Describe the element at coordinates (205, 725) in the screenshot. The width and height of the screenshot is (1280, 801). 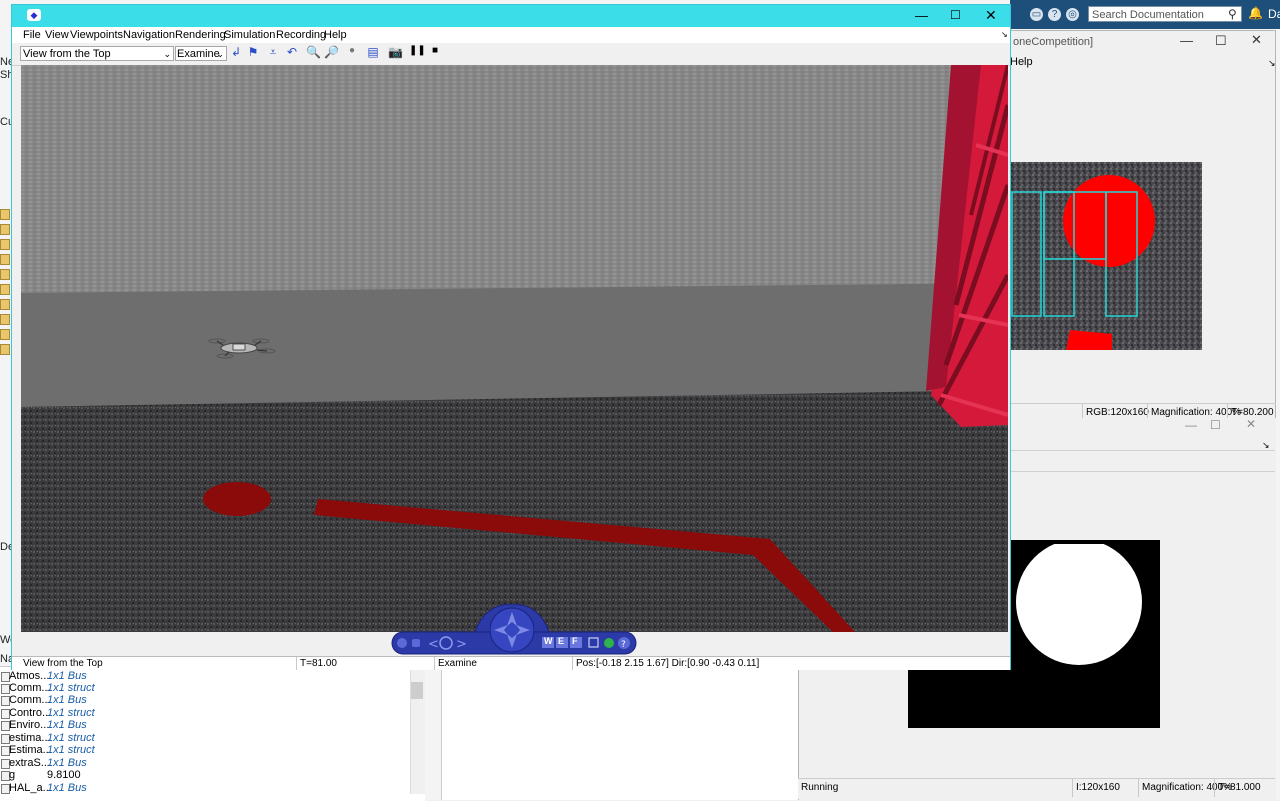
I see `table-row: Enviro... 1x1 Bus` at that location.